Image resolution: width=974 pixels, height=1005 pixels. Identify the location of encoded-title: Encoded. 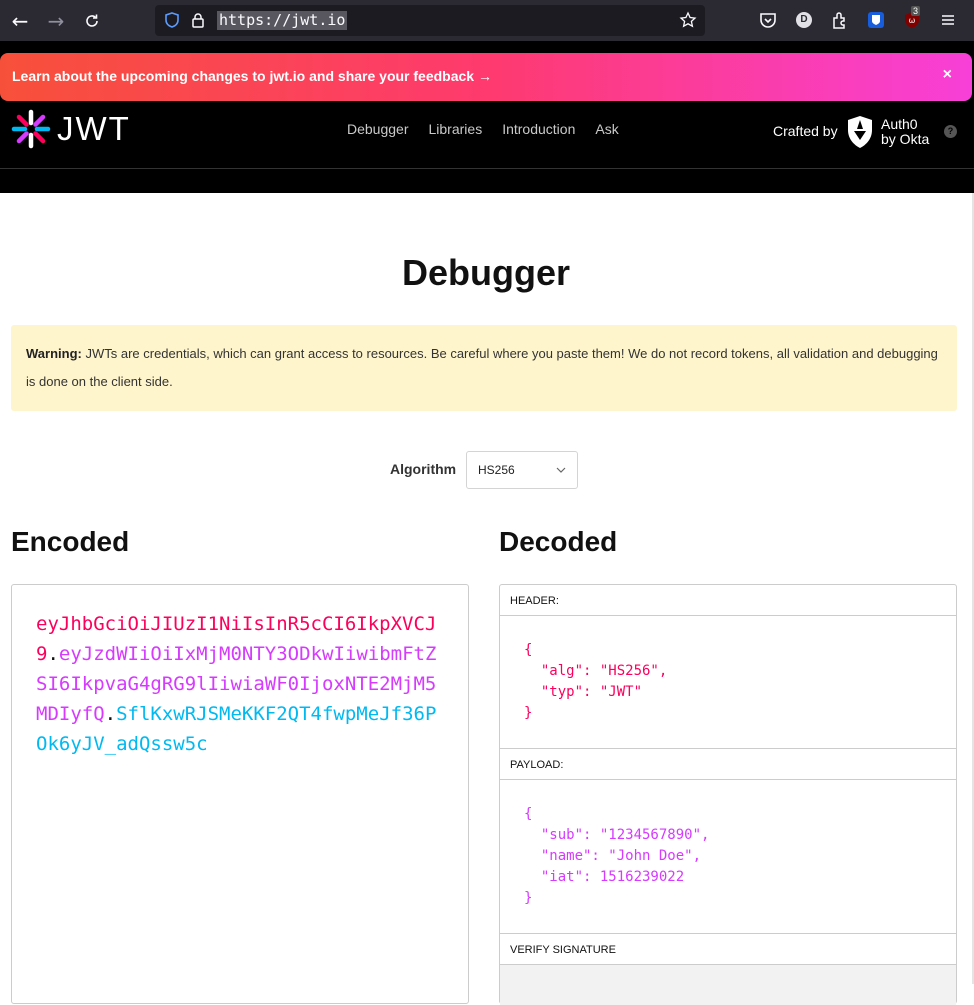
(70, 541).